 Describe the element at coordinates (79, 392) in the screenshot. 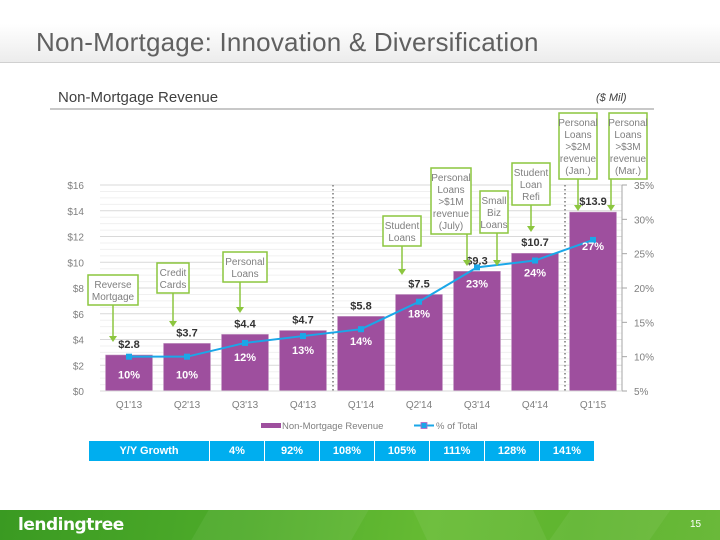

I see `left-axis-tick-label: $0` at that location.